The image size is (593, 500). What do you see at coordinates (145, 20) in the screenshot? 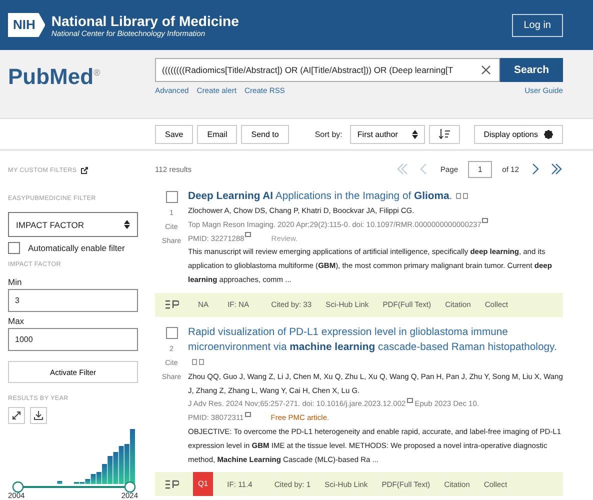
I see `site-title: National Library of Medicine` at bounding box center [145, 20].